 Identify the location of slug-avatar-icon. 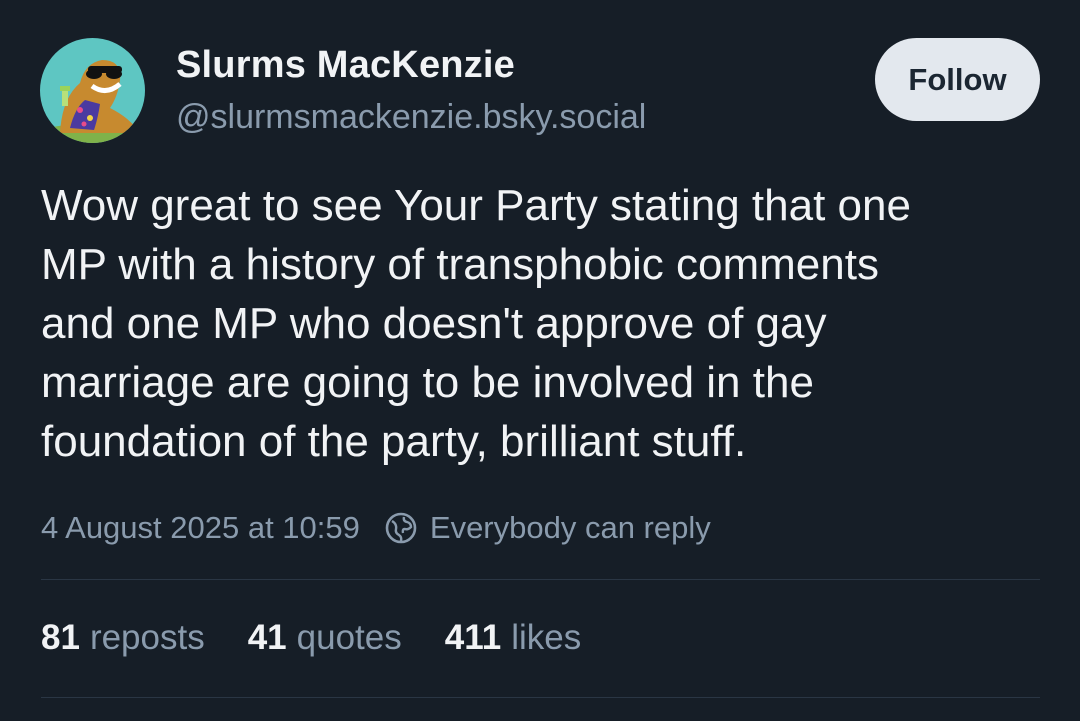
(92, 90).